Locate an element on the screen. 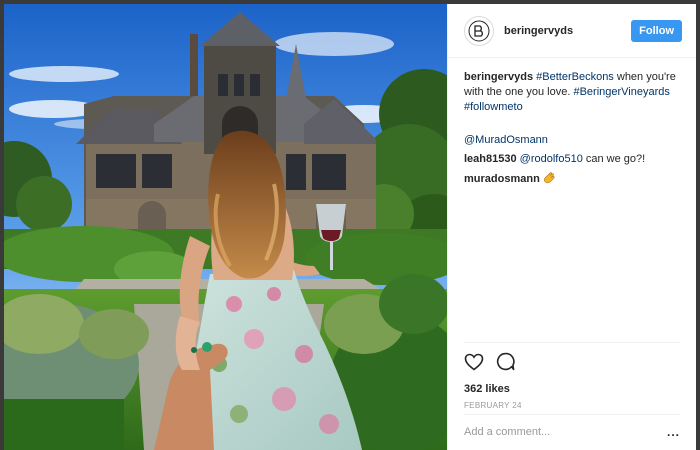 Image resolution: width=700 pixels, height=450 pixels. like-count: 362 likes is located at coordinates (572, 389).